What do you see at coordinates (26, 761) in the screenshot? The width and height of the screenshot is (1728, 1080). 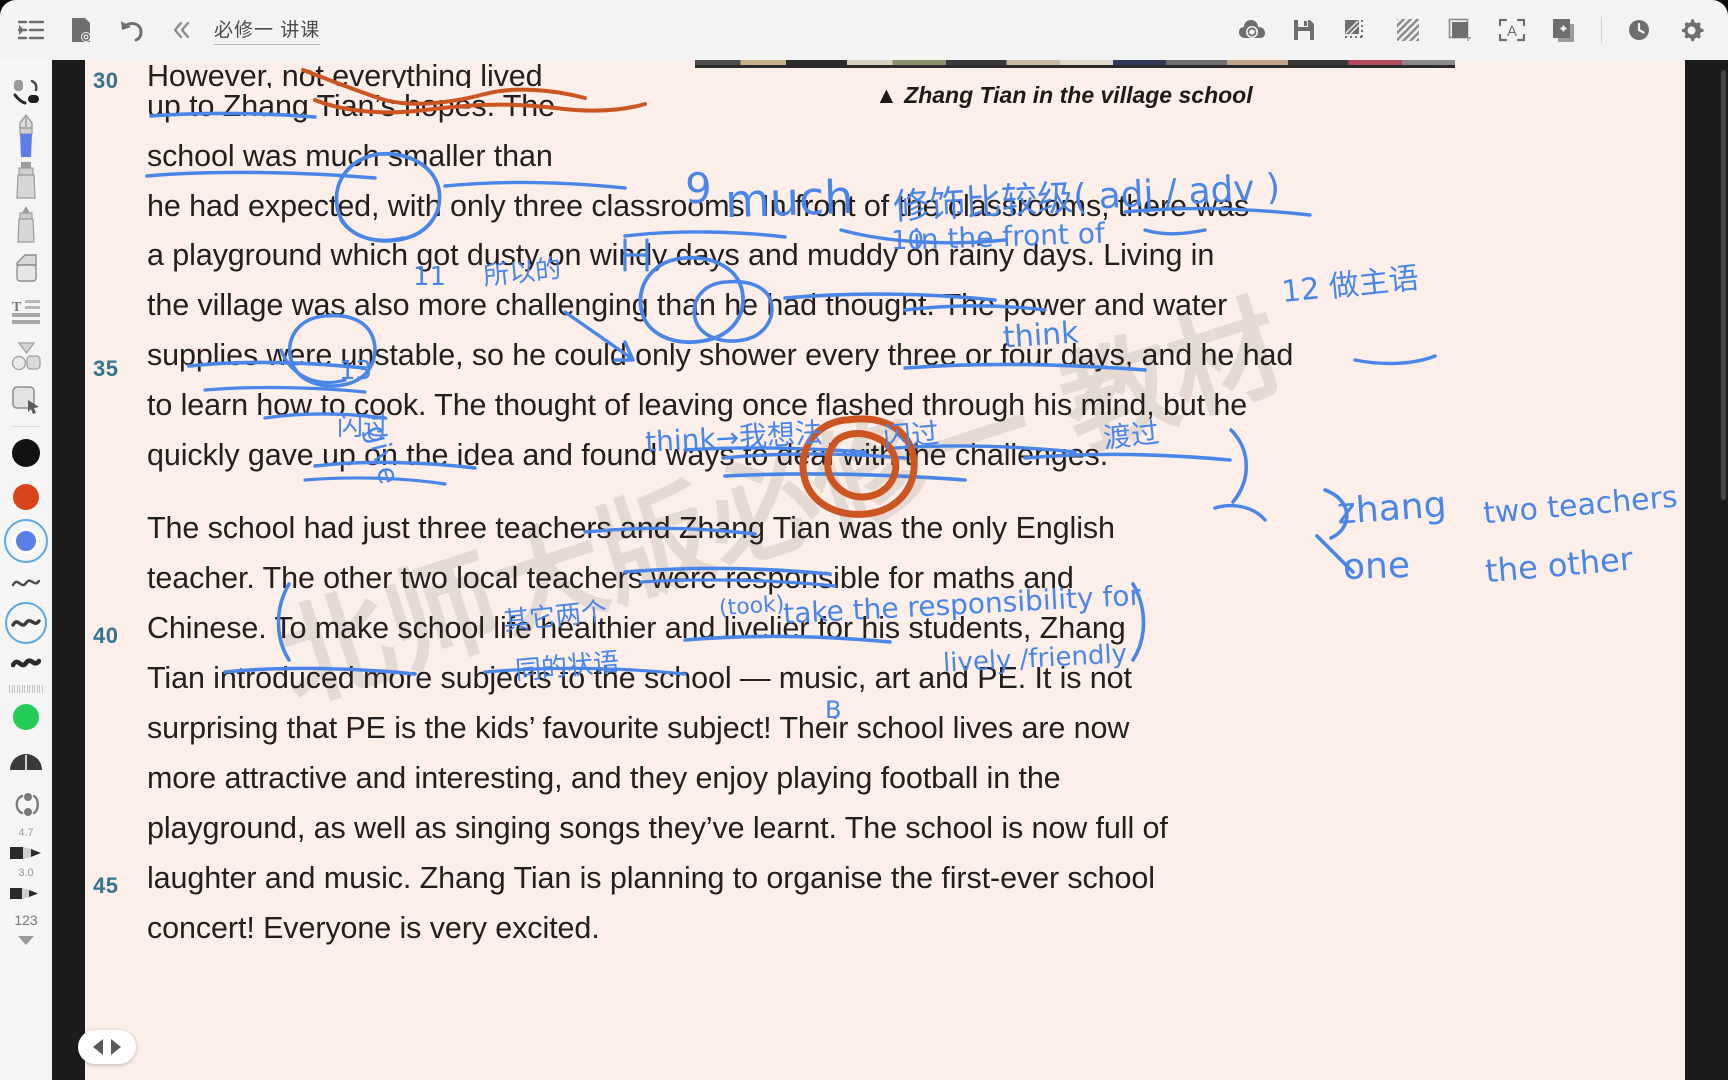 I see `arc-shape-icon` at bounding box center [26, 761].